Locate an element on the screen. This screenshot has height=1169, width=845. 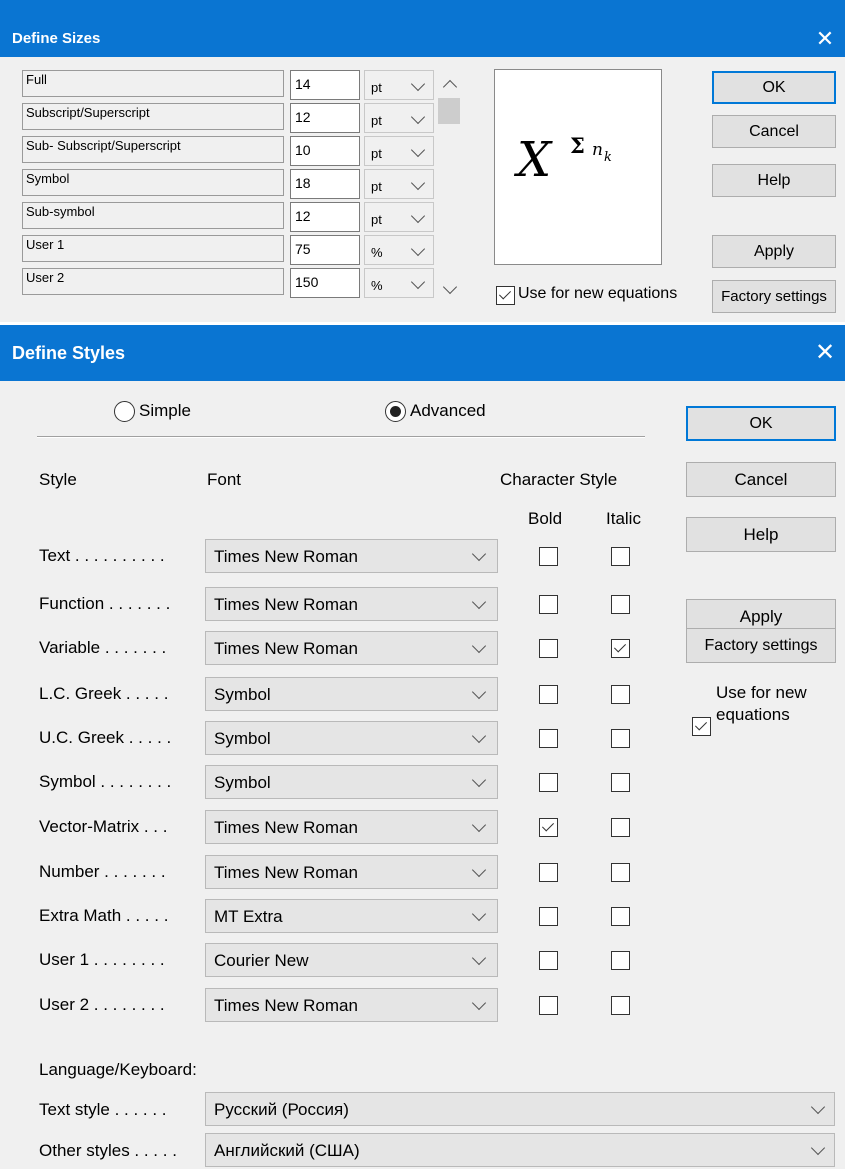
apply-button: Apply is located at coordinates (774, 251).